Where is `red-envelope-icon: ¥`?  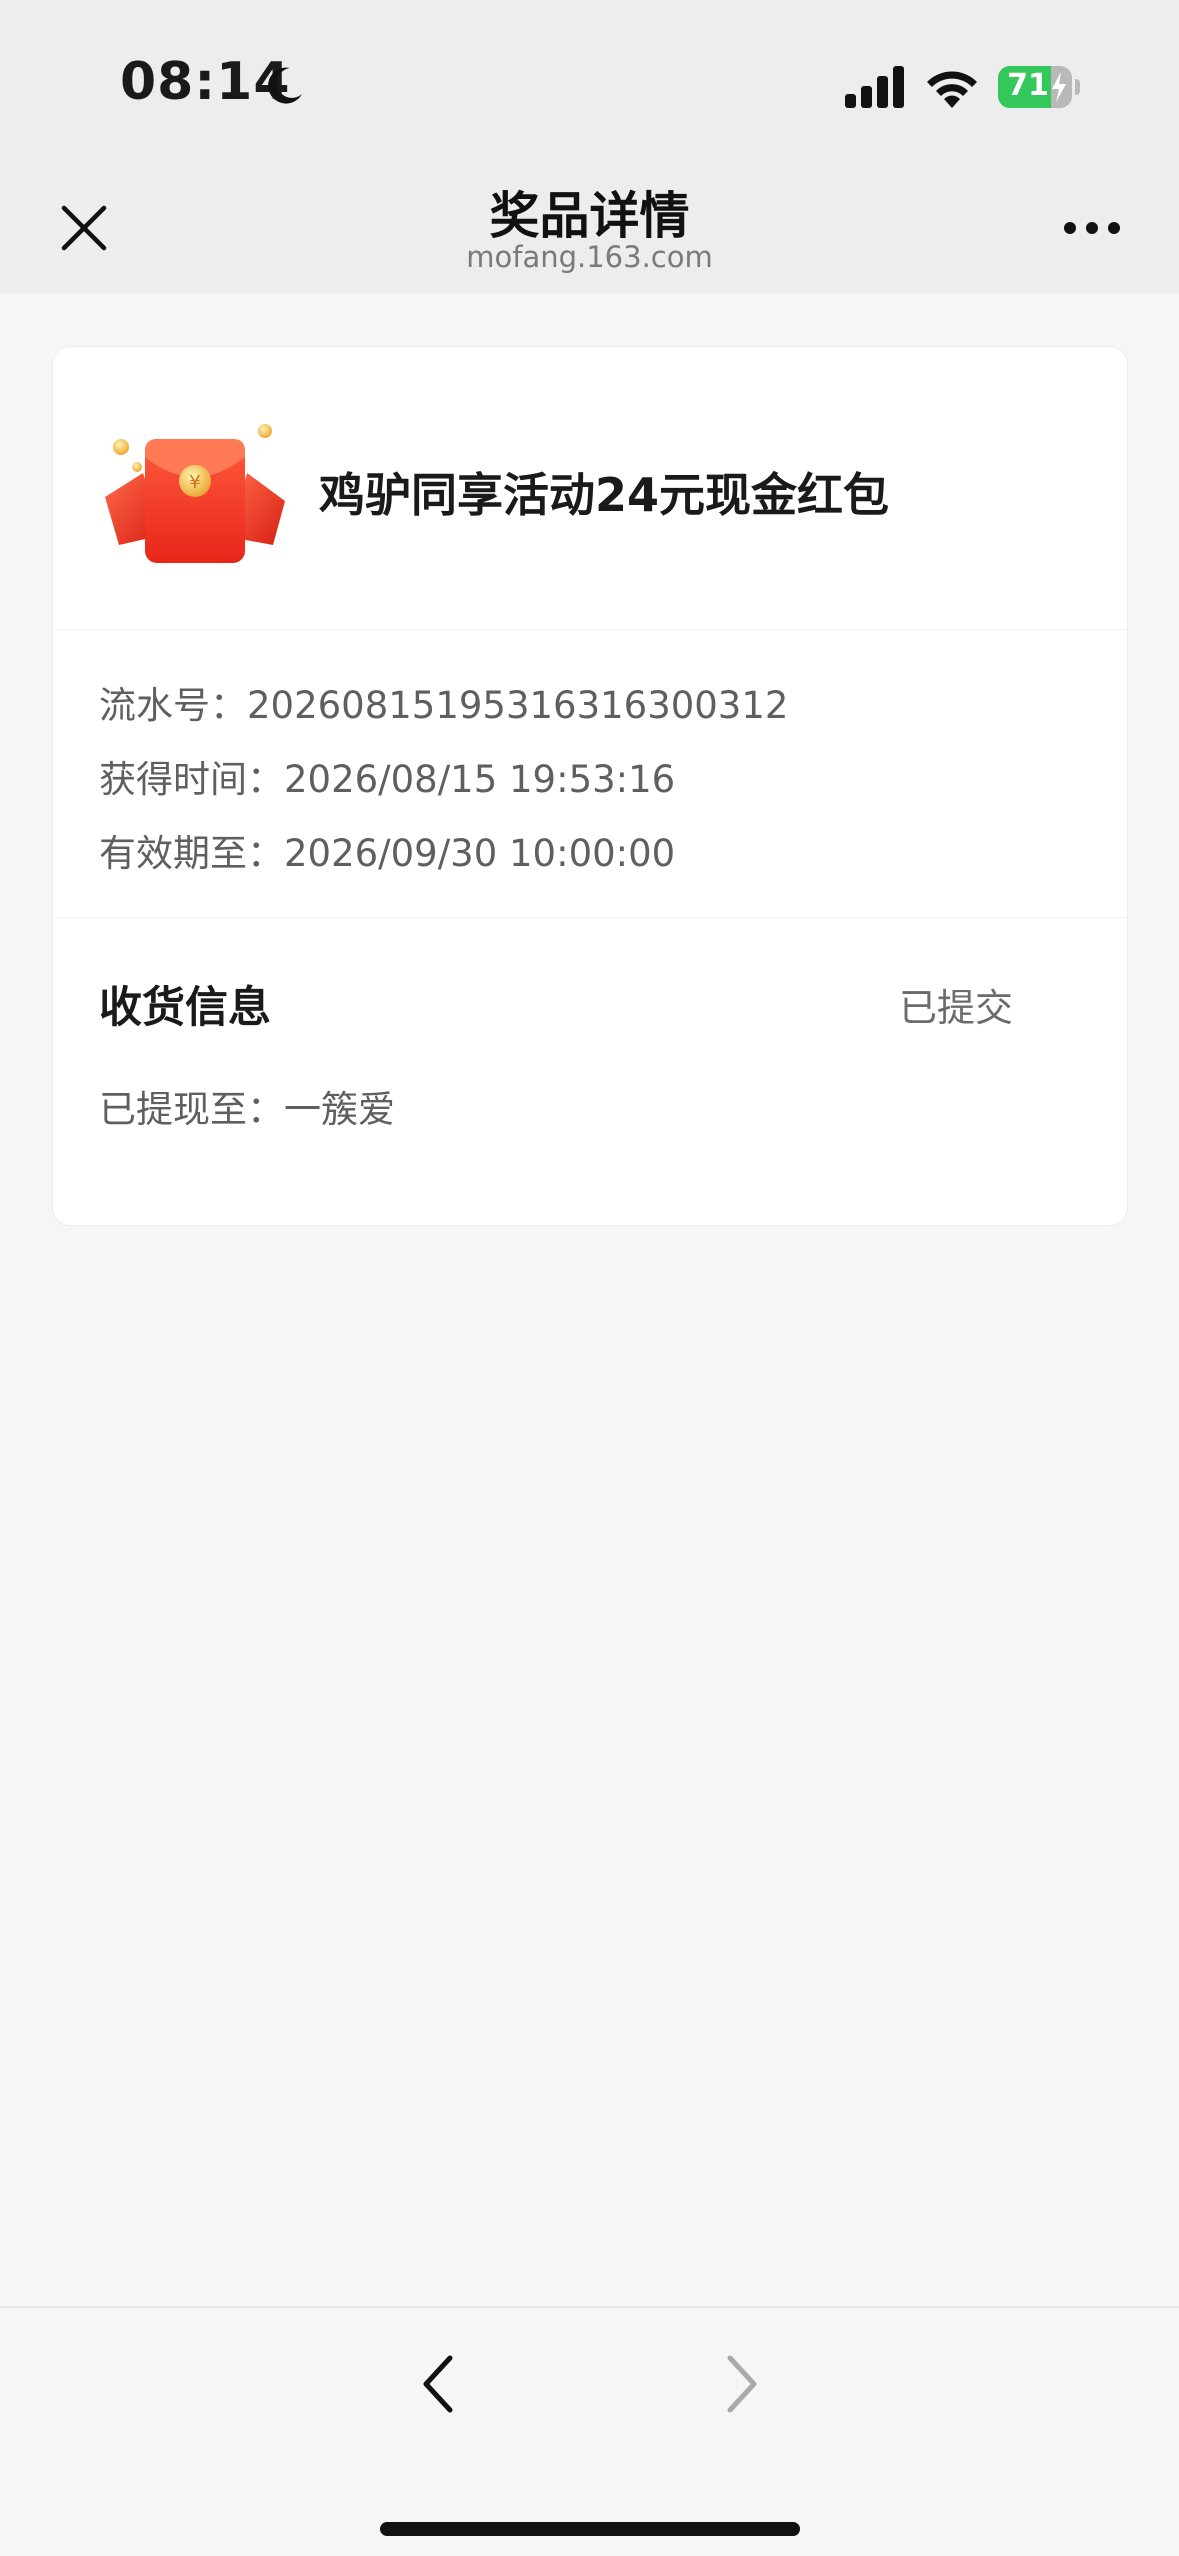 red-envelope-icon: ¥ is located at coordinates (195, 493).